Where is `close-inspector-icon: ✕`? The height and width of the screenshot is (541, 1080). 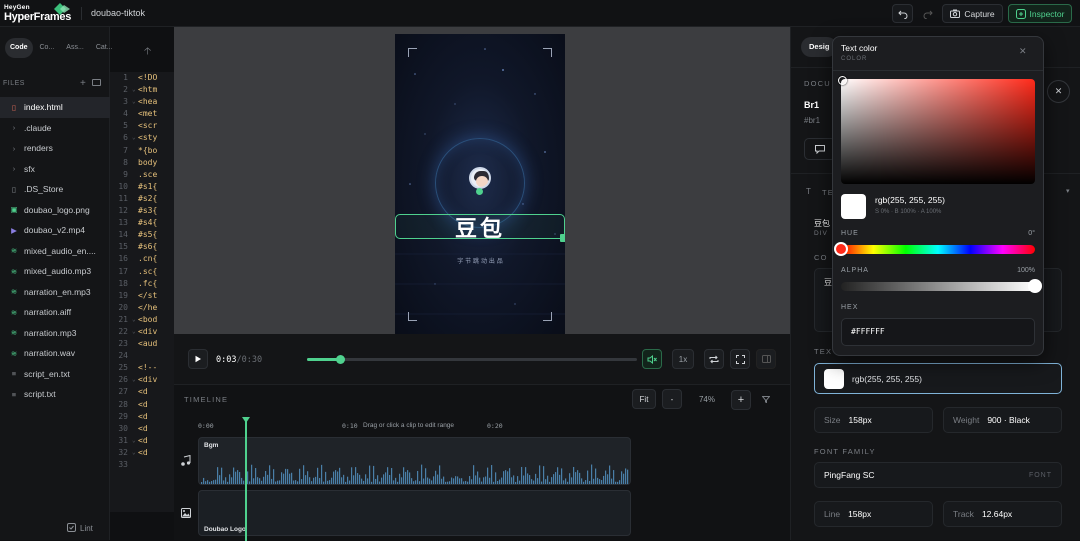
close-inspector-icon: ✕ is located at coordinates (1058, 91).